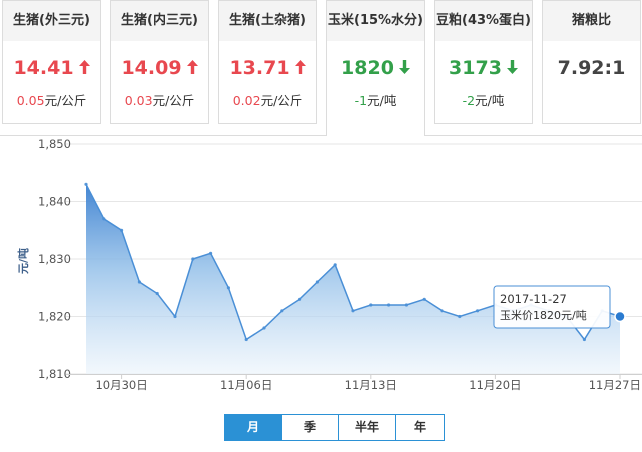  I want to click on card-change: 0.03元/公斤, so click(159, 99).